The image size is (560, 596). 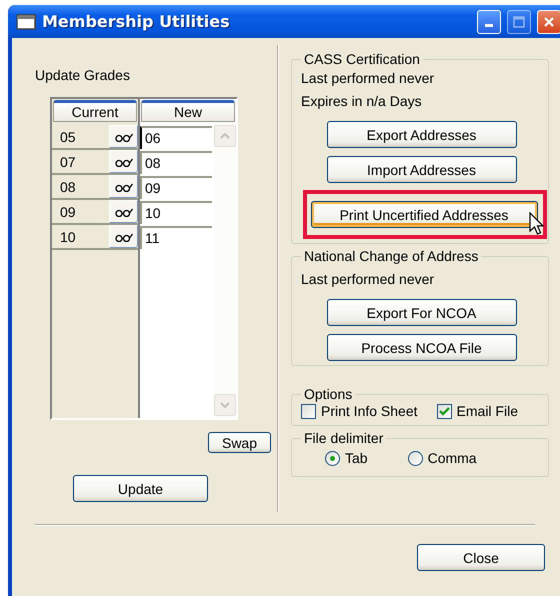 I want to click on grade-cell-text: 08, so click(x=68, y=187).